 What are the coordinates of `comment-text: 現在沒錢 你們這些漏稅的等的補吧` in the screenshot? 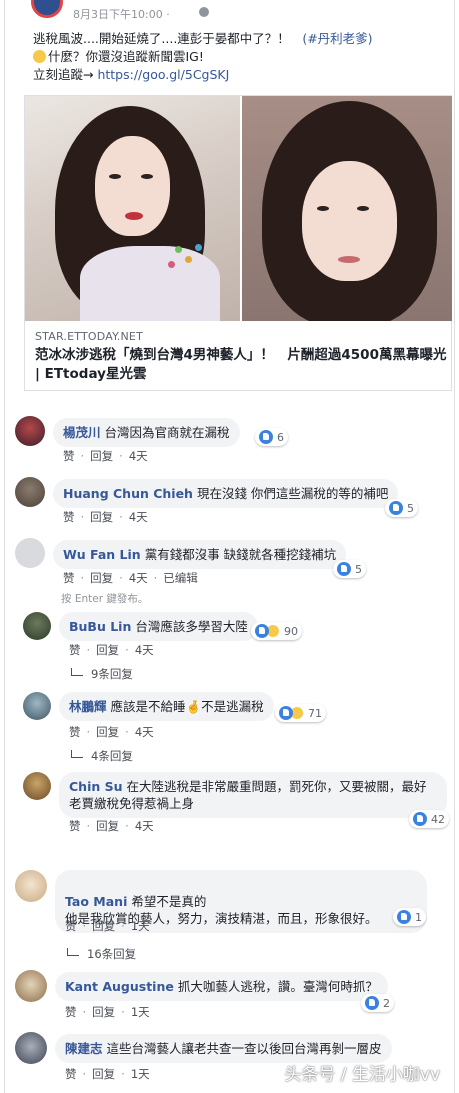 It's located at (292, 493).